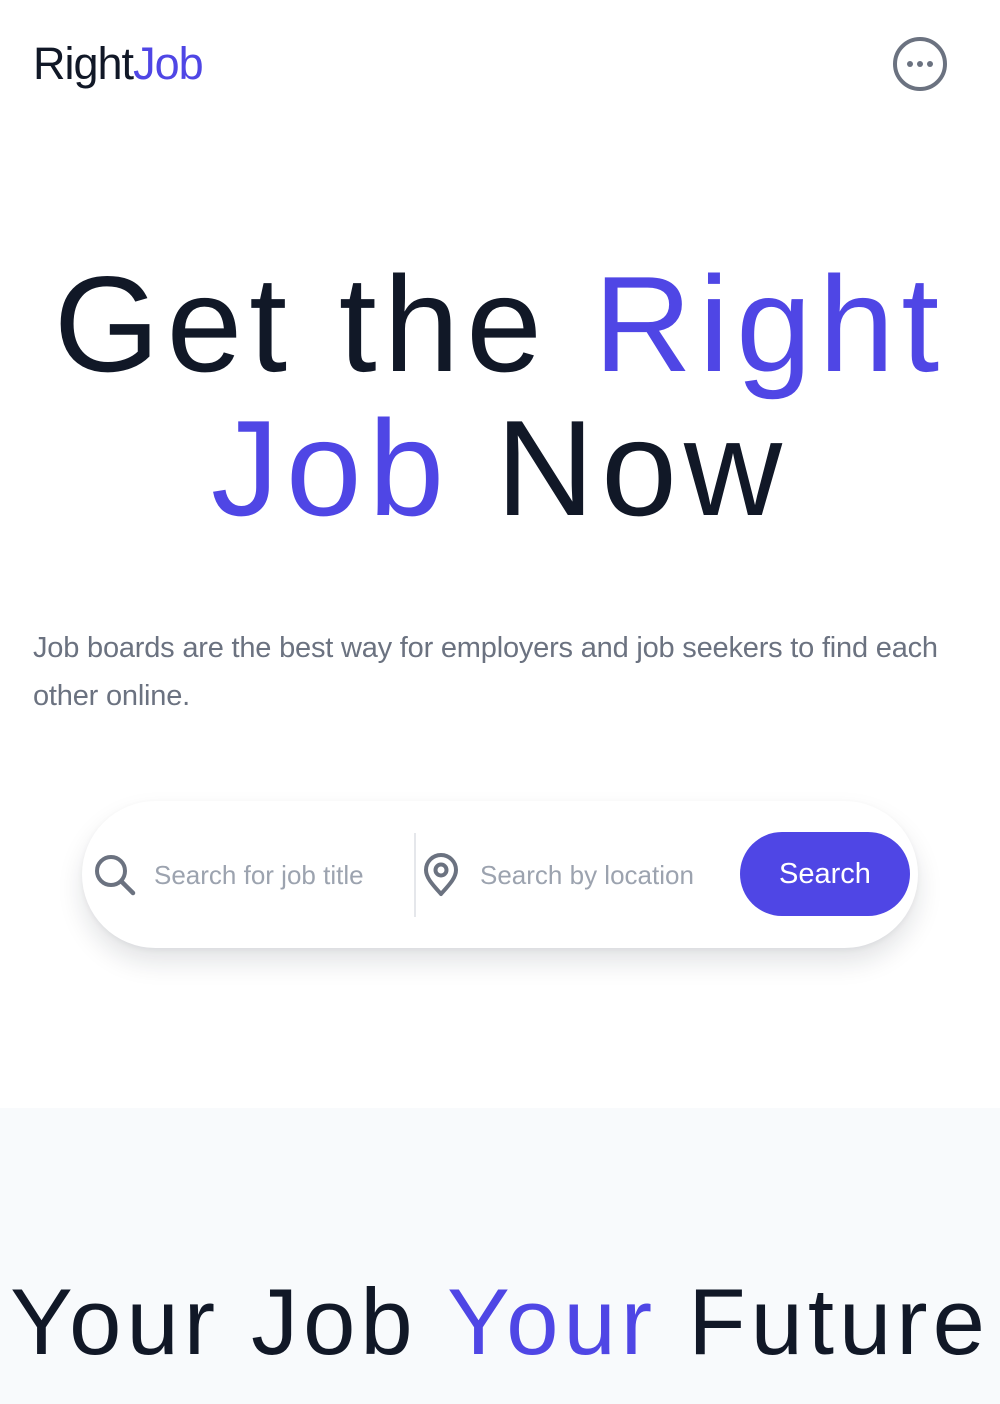  I want to click on section-title-part1: Your Job, so click(229, 1321).